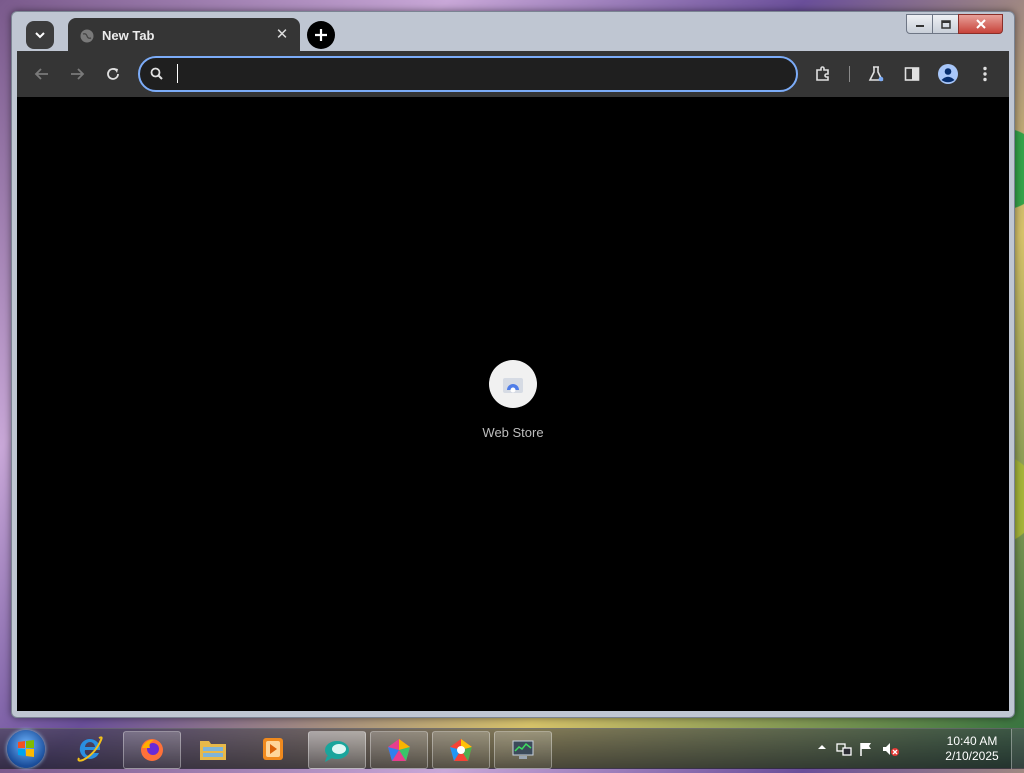  I want to click on puzzle-icon, so click(822, 73).